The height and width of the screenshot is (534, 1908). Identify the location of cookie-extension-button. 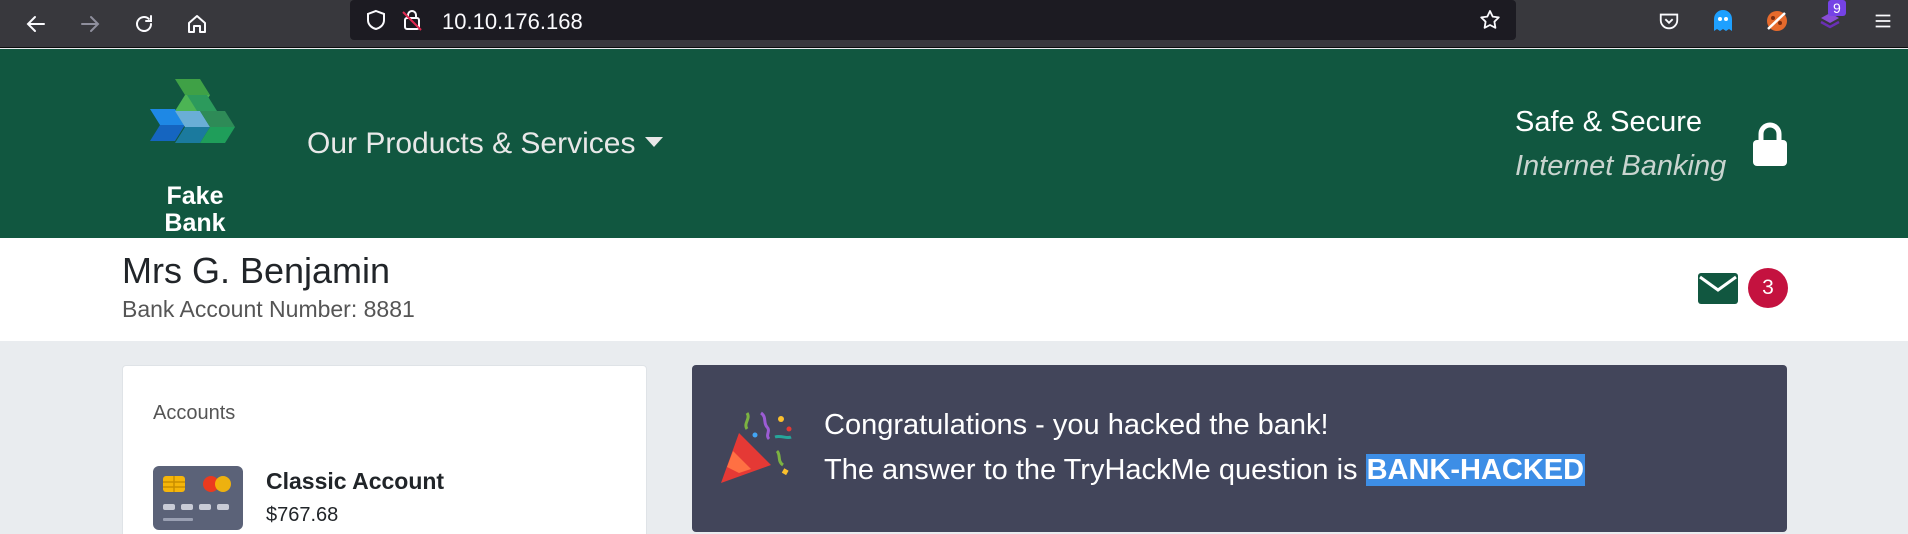
(1777, 21).